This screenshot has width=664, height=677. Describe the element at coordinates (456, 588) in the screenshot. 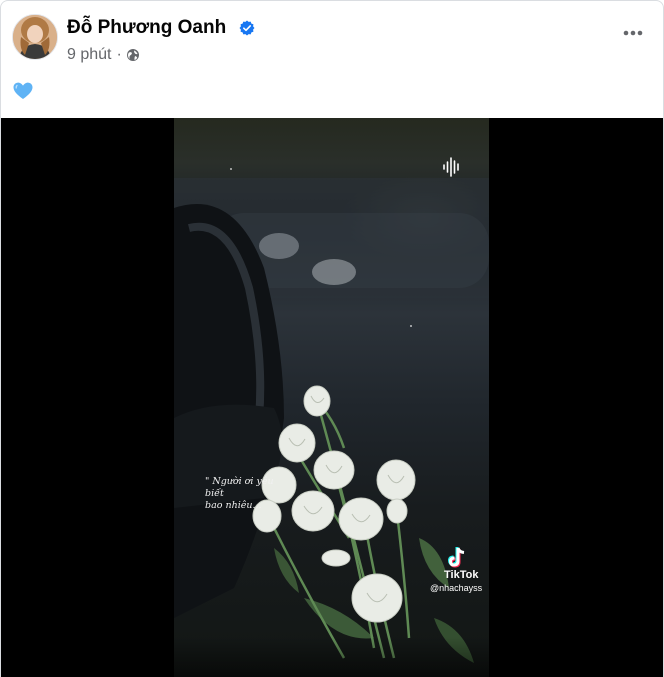

I see `tiktok-watermark-handle: @nhachayss` at that location.